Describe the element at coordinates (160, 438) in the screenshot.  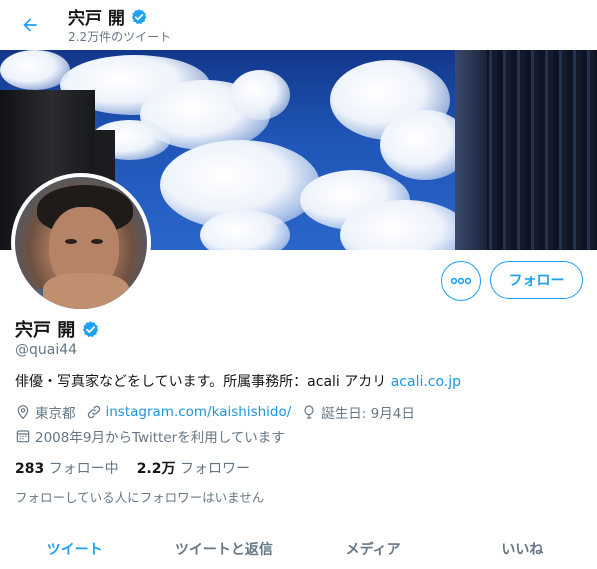
I see `joined-text: 2008年9月からTwitterを利用しています` at that location.